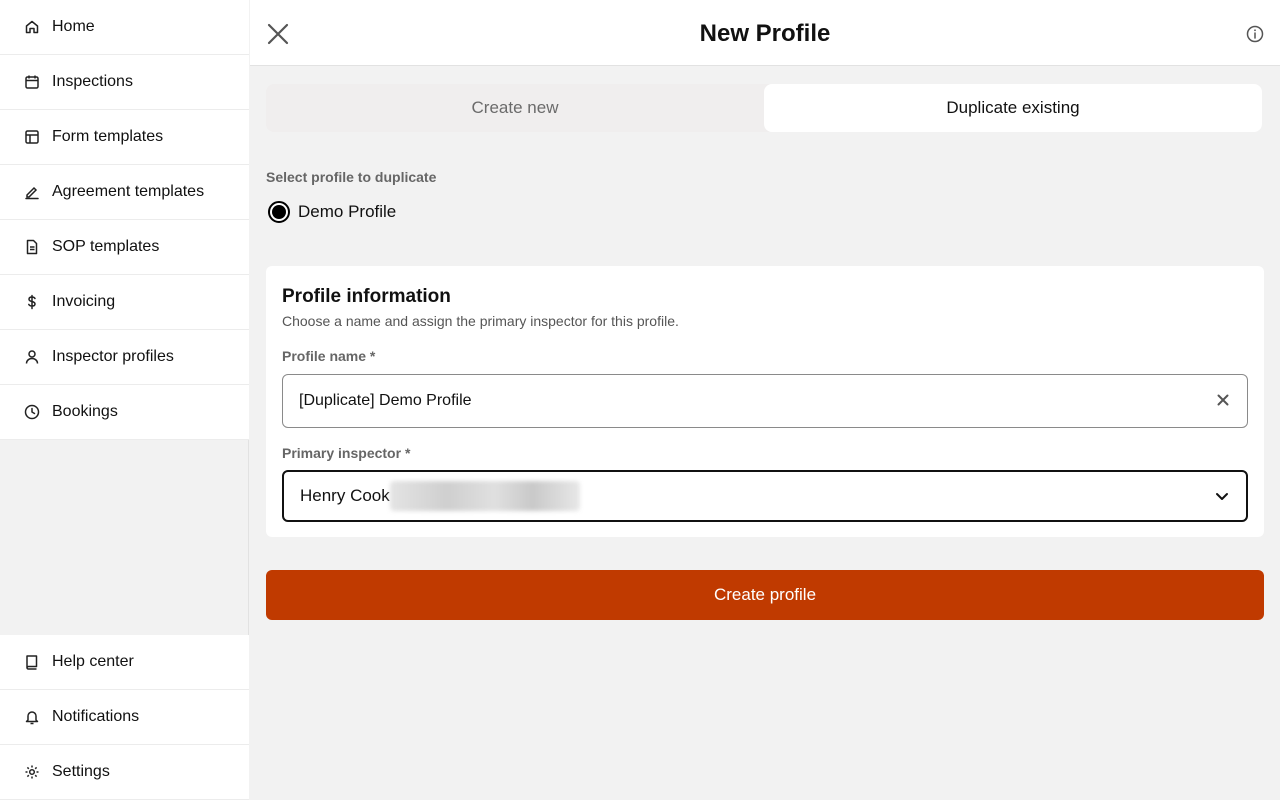 This screenshot has height=800, width=1280. What do you see at coordinates (484, 496) in the screenshot?
I see `redacted-email` at bounding box center [484, 496].